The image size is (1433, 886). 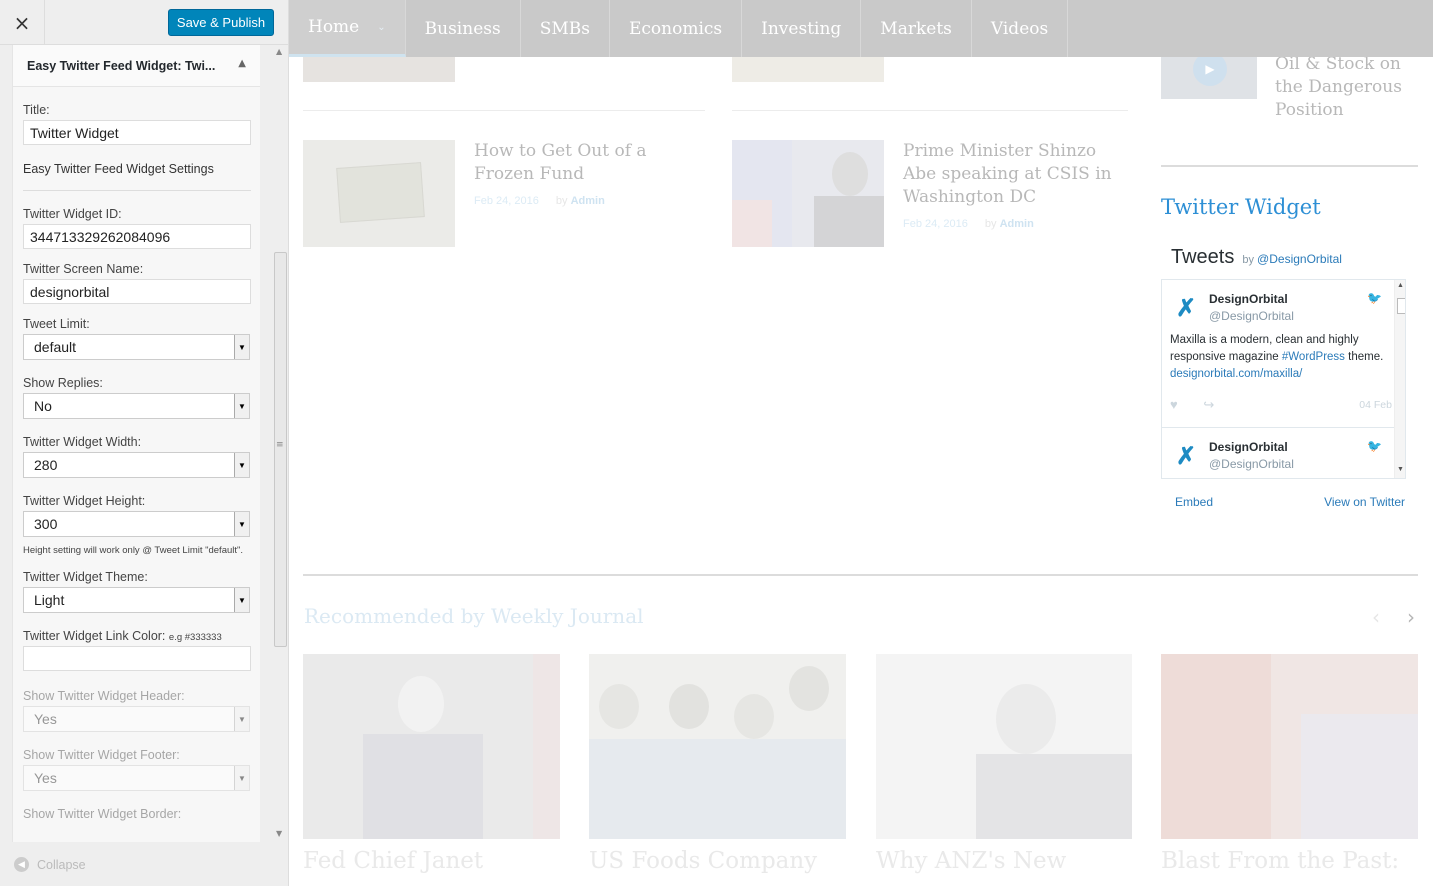 I want to click on customizer-header: × Save & Publish, so click(x=144, y=22).